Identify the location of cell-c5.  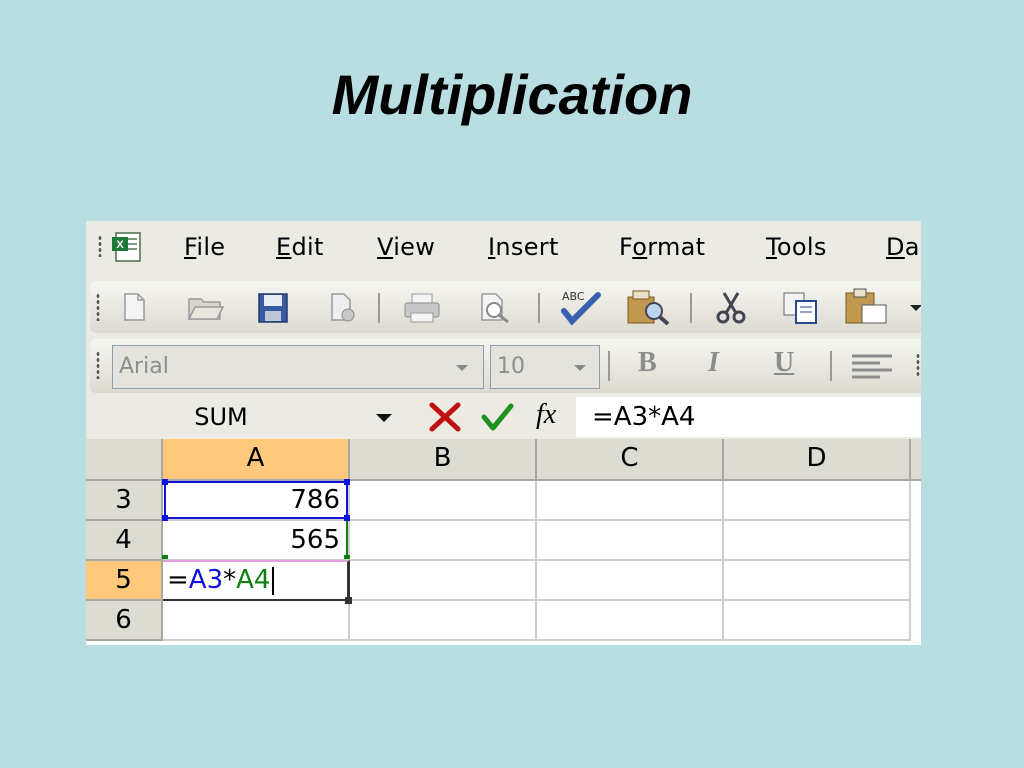
(630, 581).